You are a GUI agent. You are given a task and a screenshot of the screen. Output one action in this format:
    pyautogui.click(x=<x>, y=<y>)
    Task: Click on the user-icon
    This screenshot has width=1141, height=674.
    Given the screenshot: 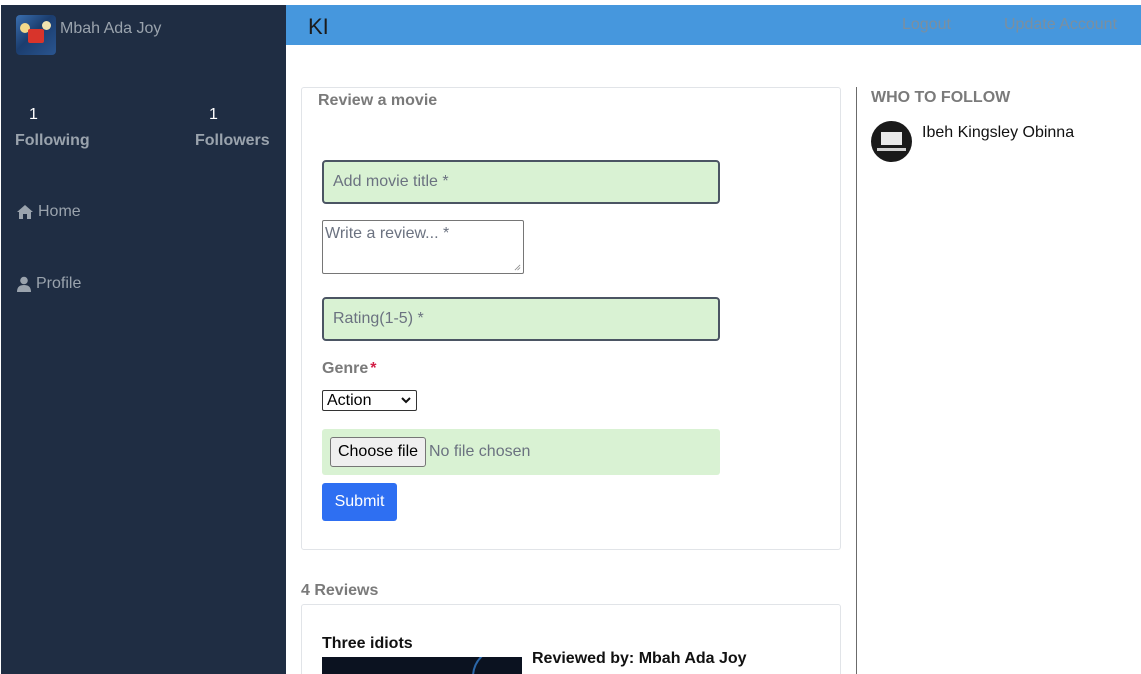 What is the action you would take?
    pyautogui.click(x=24, y=284)
    